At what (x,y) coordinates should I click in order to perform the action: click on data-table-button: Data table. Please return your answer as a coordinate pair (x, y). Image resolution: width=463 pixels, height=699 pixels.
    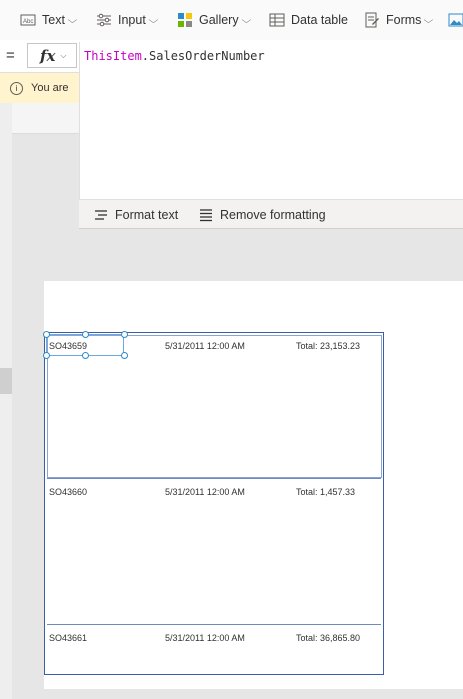
    Looking at the image, I should click on (308, 20).